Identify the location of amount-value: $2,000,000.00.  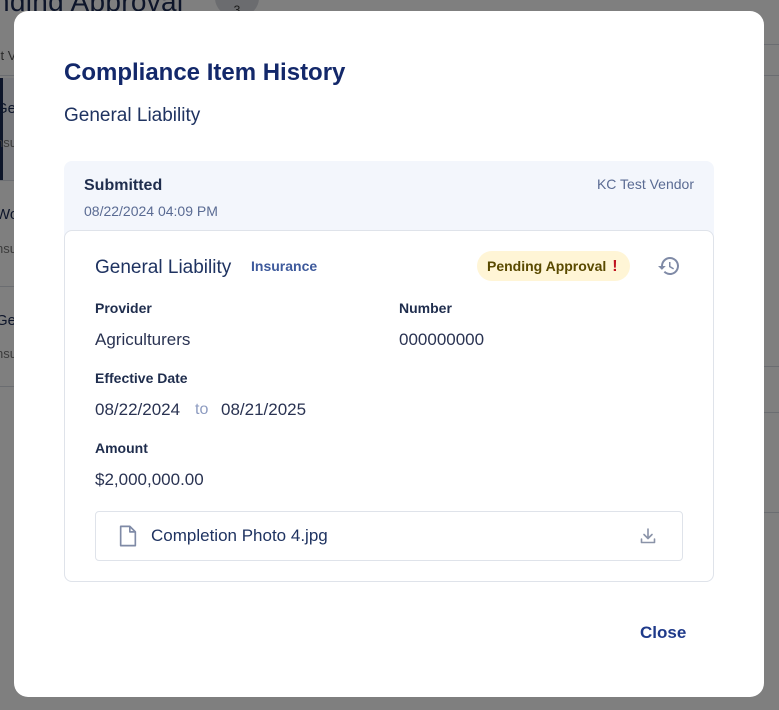
(149, 479).